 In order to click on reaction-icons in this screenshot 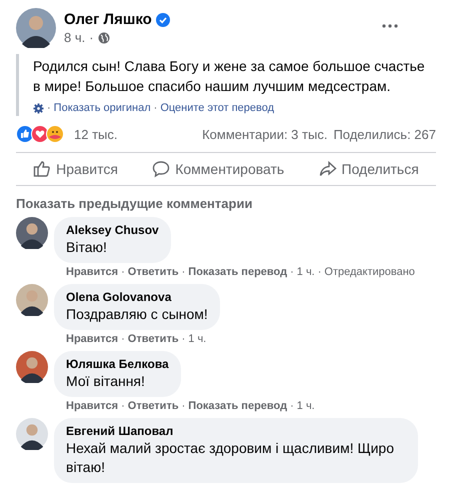, I will do `click(41, 134)`.